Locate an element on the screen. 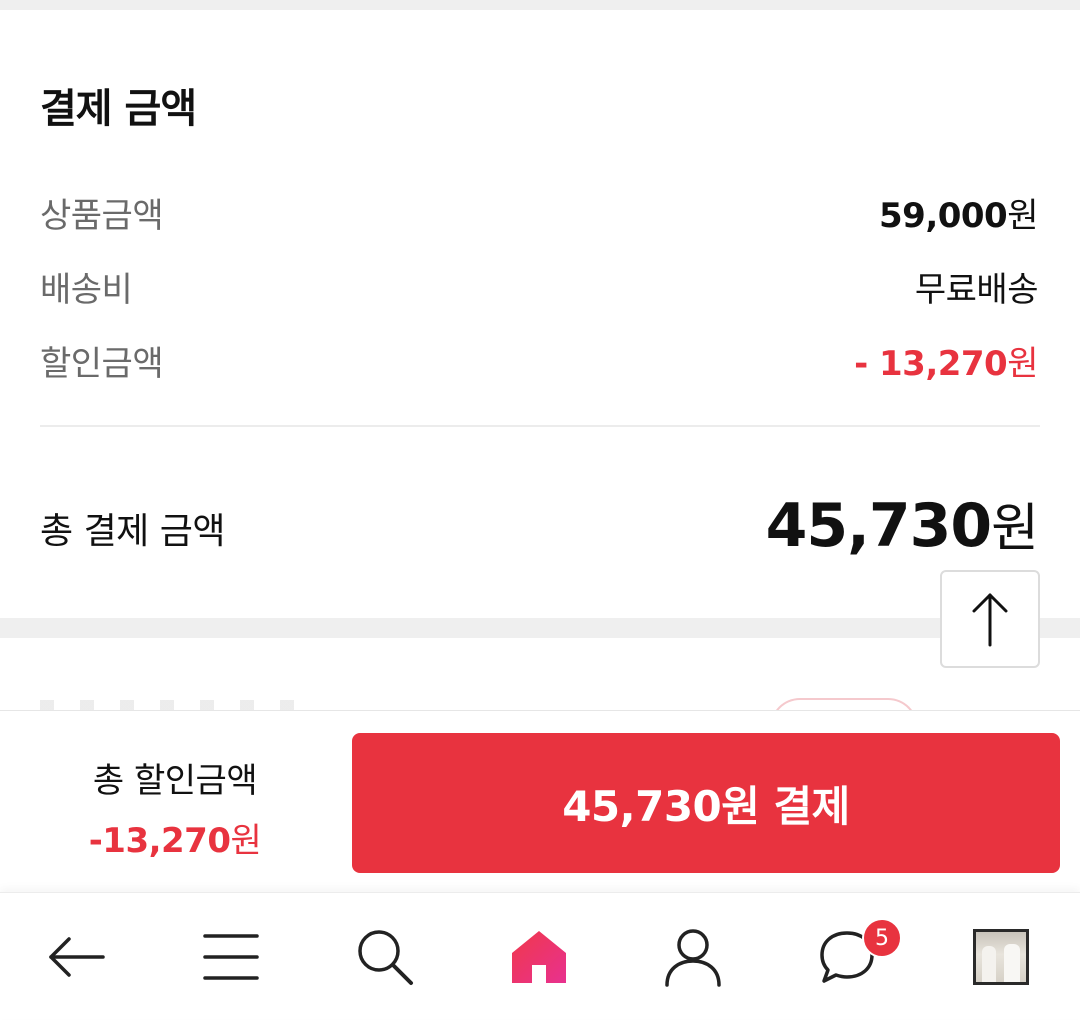 Image resolution: width=1080 pixels, height=1020 pixels. nav-search-button is located at coordinates (385, 956).